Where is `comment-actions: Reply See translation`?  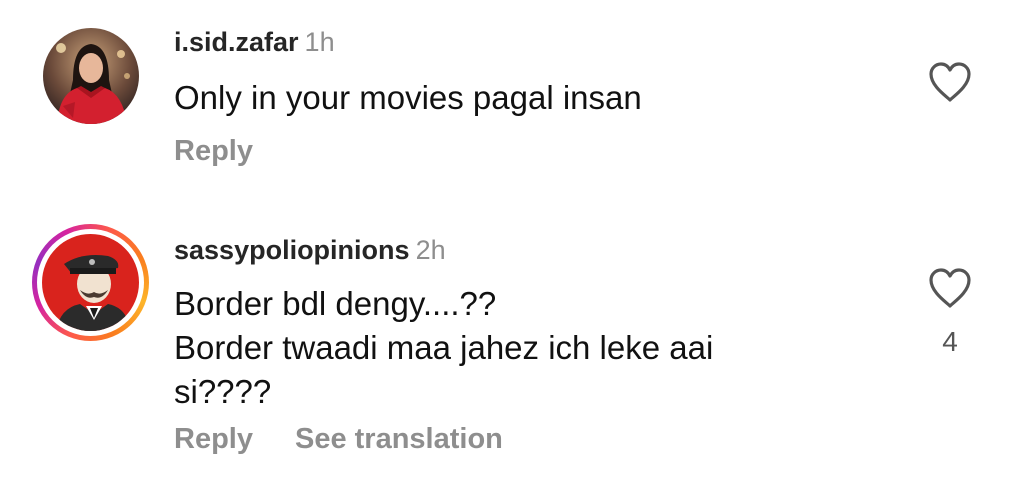 comment-actions: Reply See translation is located at coordinates (338, 439).